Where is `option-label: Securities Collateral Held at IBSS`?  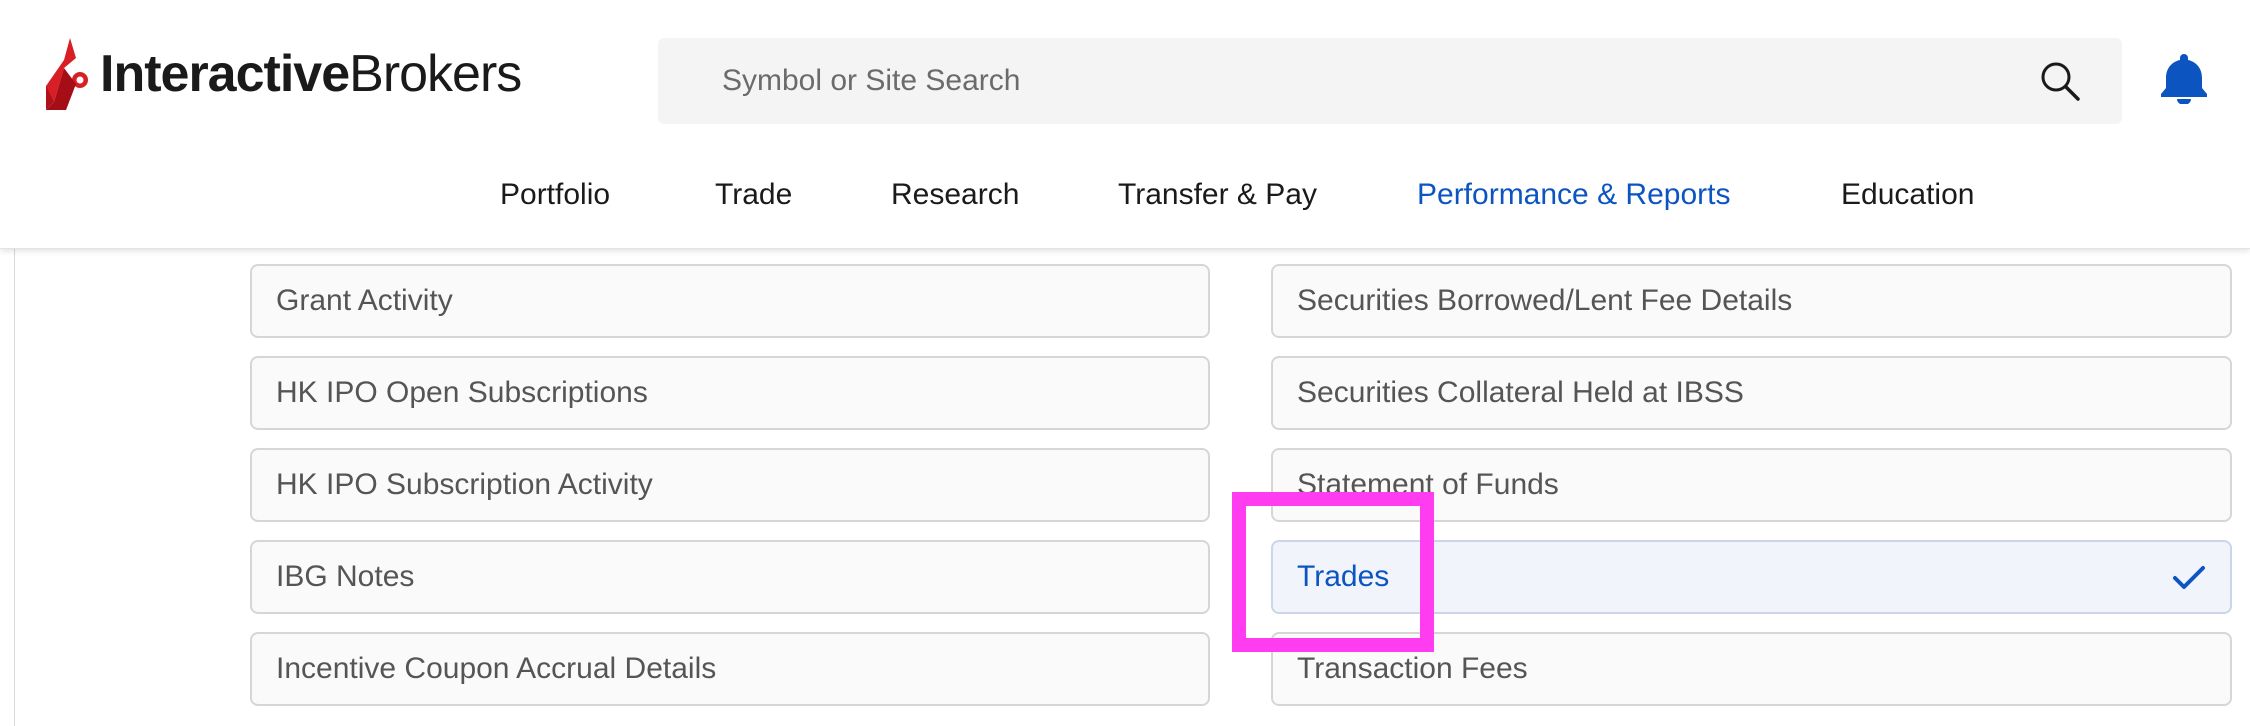
option-label: Securities Collateral Held at IBSS is located at coordinates (1520, 392).